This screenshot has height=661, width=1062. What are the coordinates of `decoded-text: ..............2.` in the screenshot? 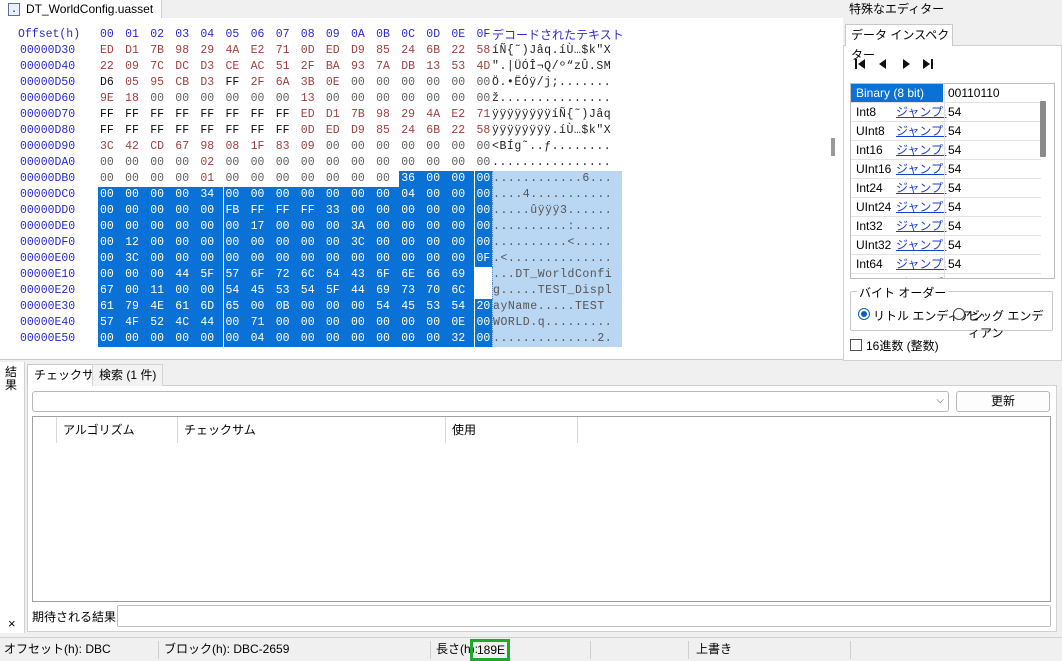 It's located at (557, 339).